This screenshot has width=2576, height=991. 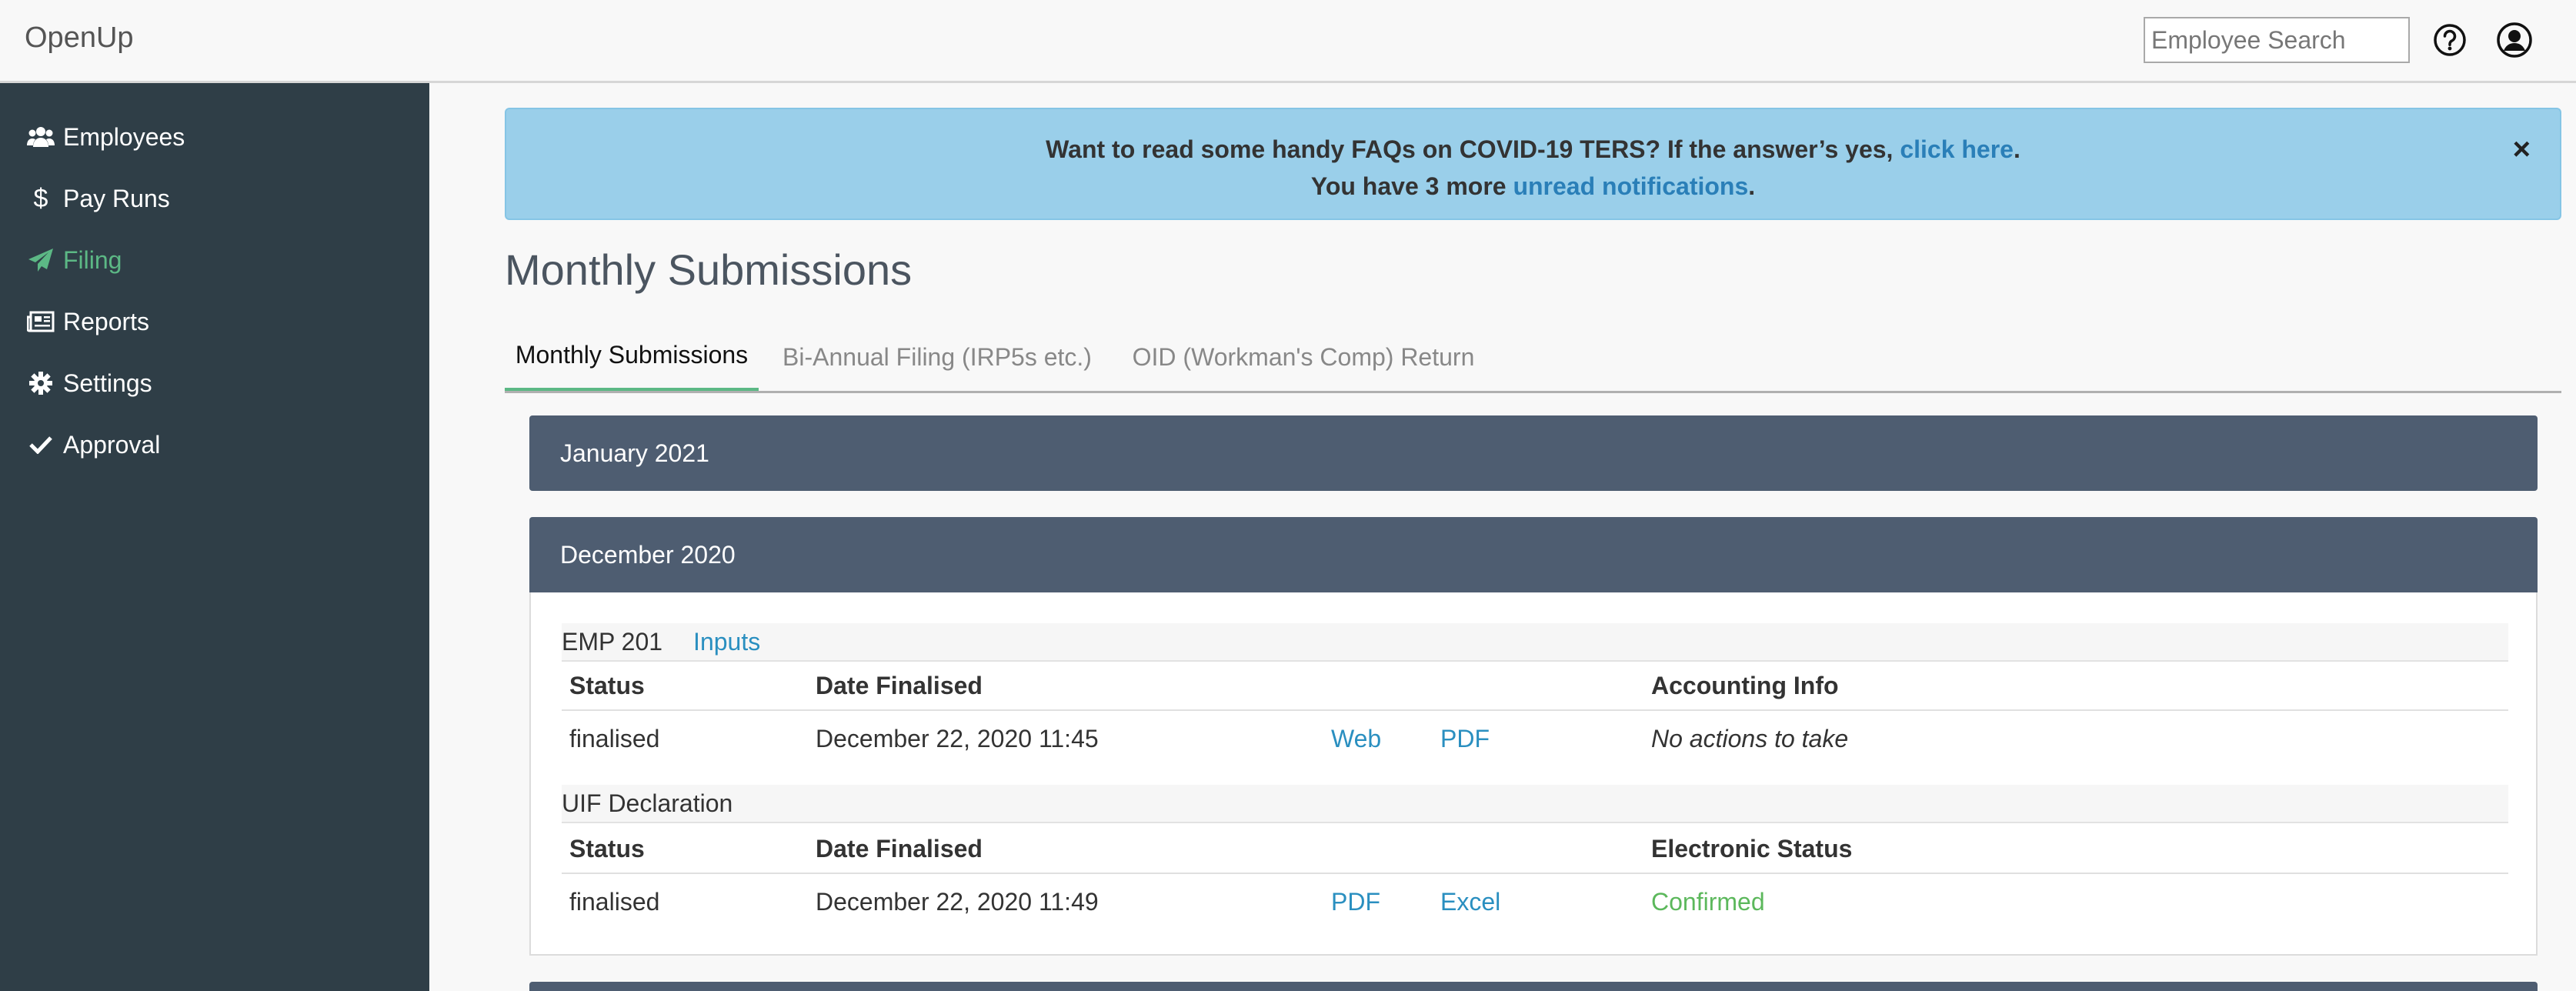 What do you see at coordinates (1533, 392) in the screenshot?
I see `tab-divider` at bounding box center [1533, 392].